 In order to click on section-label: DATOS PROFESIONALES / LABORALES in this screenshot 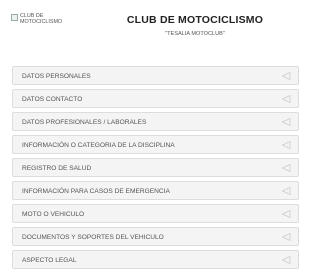, I will do `click(84, 122)`.